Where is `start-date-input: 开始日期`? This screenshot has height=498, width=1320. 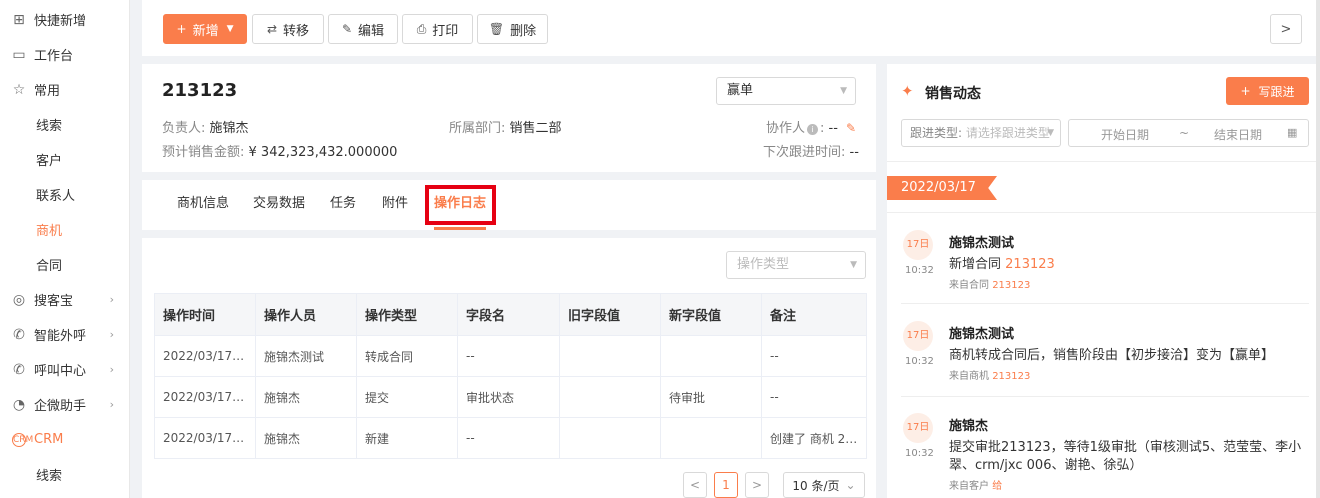 start-date-input: 开始日期 is located at coordinates (1125, 134).